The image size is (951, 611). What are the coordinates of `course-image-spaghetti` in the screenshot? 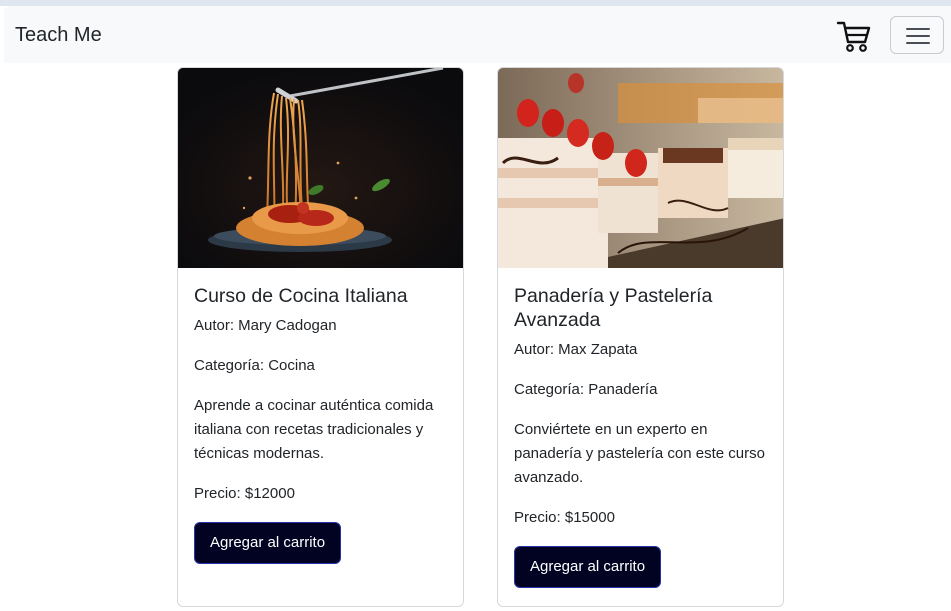 It's located at (320, 168).